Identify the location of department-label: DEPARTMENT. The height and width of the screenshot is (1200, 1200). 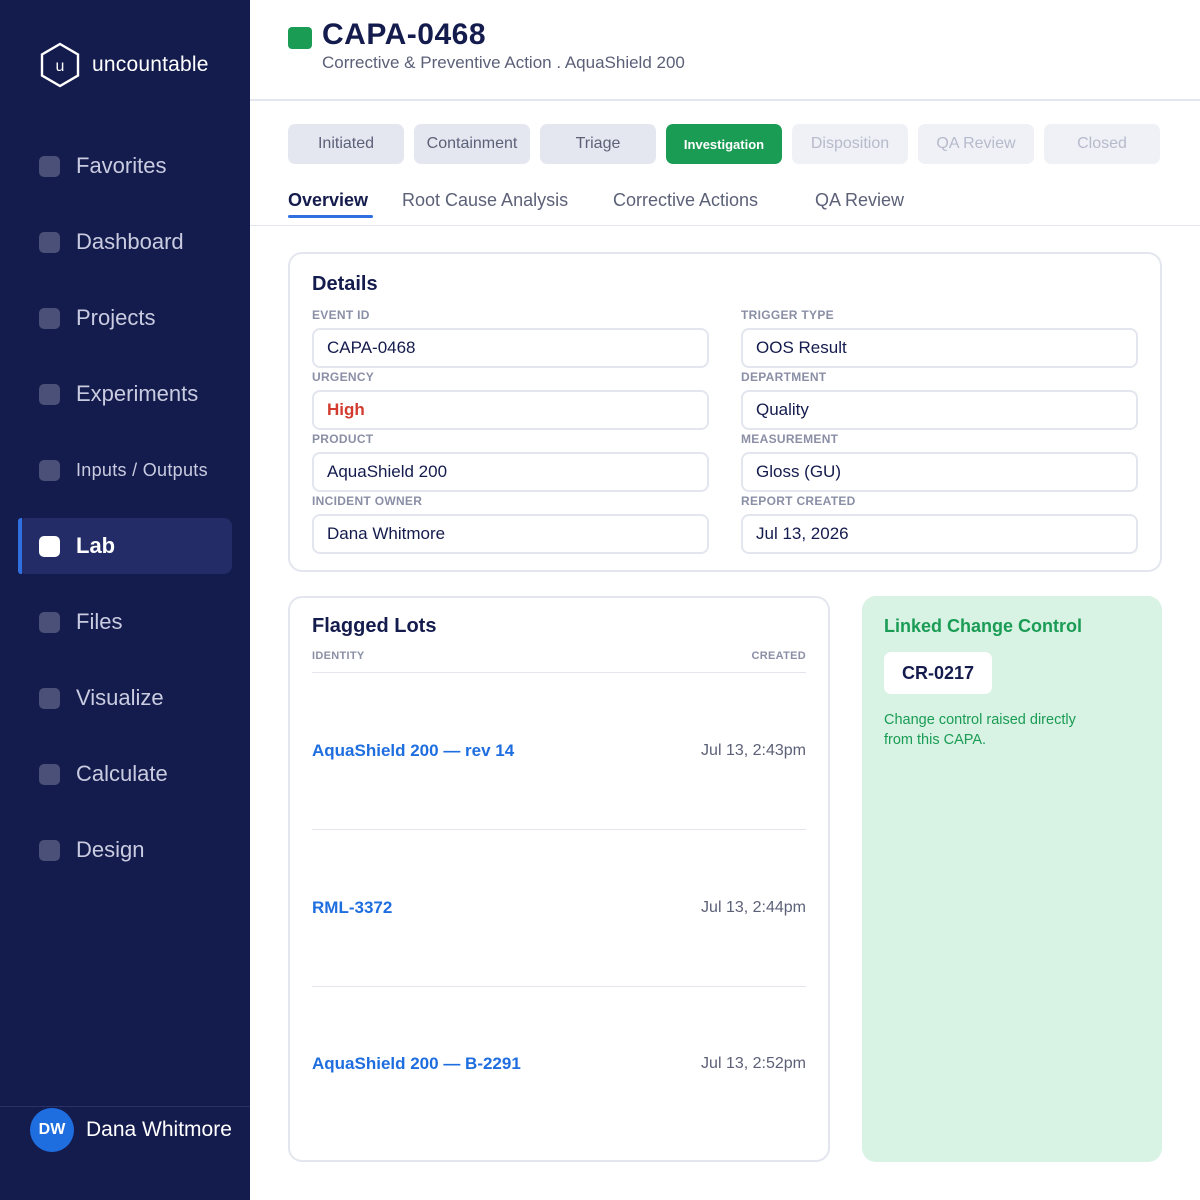
(784, 377).